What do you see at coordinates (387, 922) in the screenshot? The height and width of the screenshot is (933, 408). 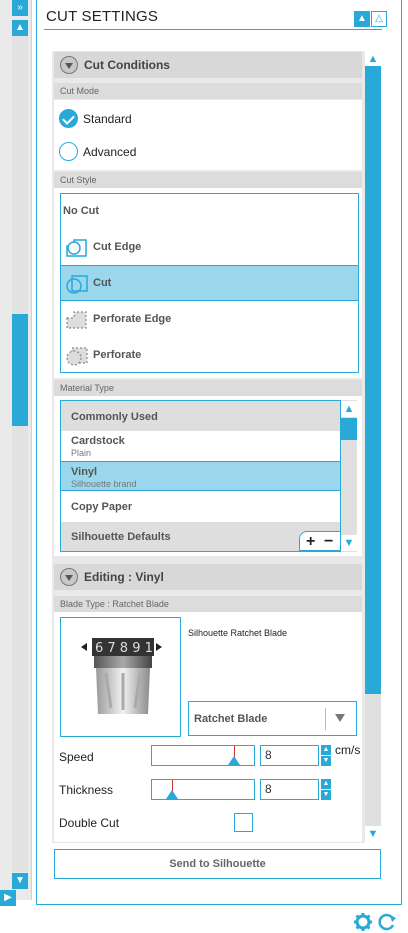 I see `refresh-icon` at bounding box center [387, 922].